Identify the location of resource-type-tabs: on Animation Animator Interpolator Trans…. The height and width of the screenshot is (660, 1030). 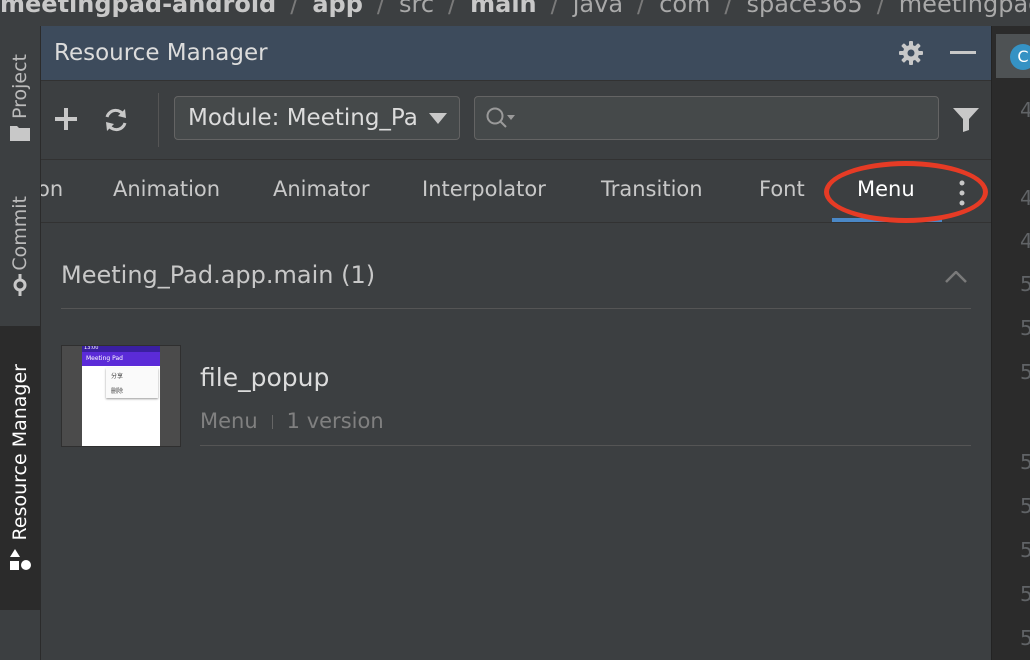
(516, 191).